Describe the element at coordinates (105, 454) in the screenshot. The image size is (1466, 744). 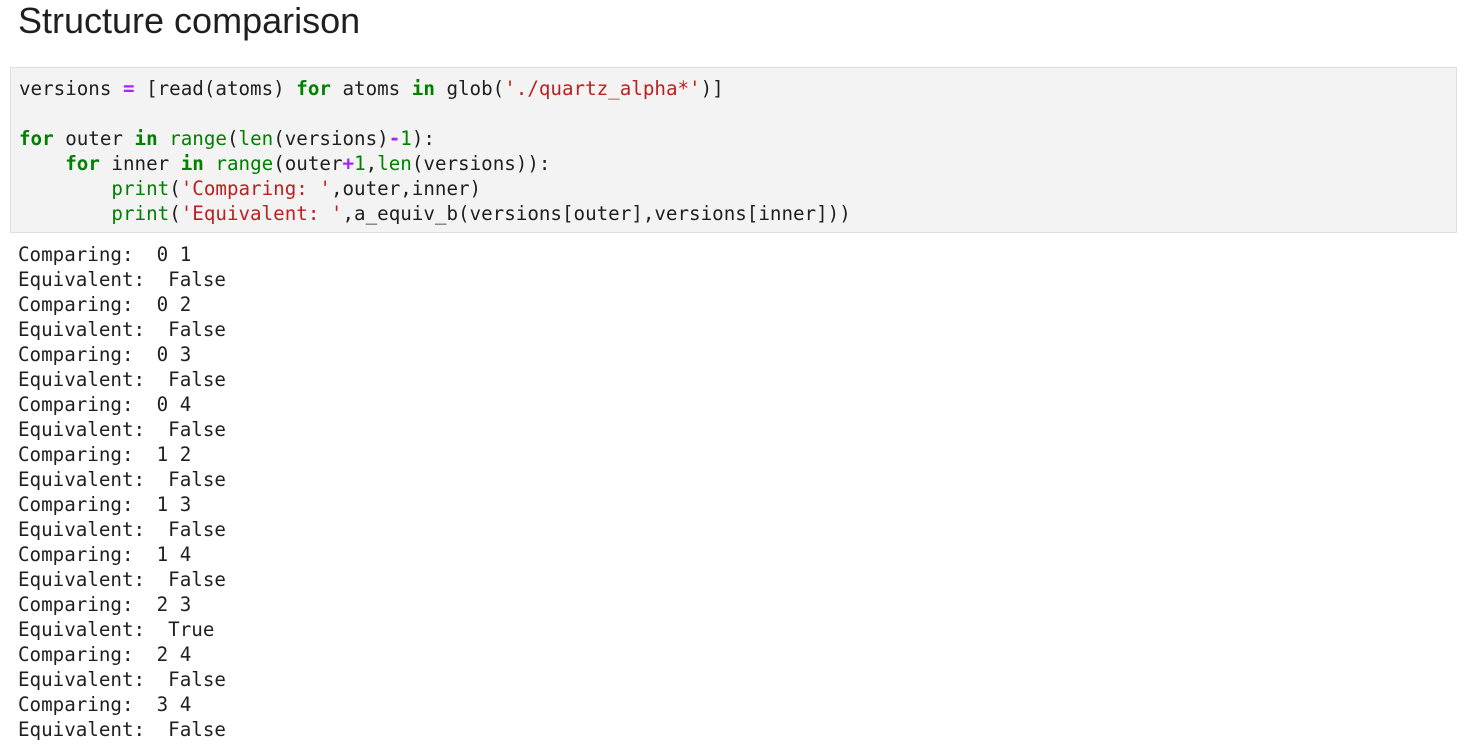
I see `output-line: Comparing: 1 2` at that location.